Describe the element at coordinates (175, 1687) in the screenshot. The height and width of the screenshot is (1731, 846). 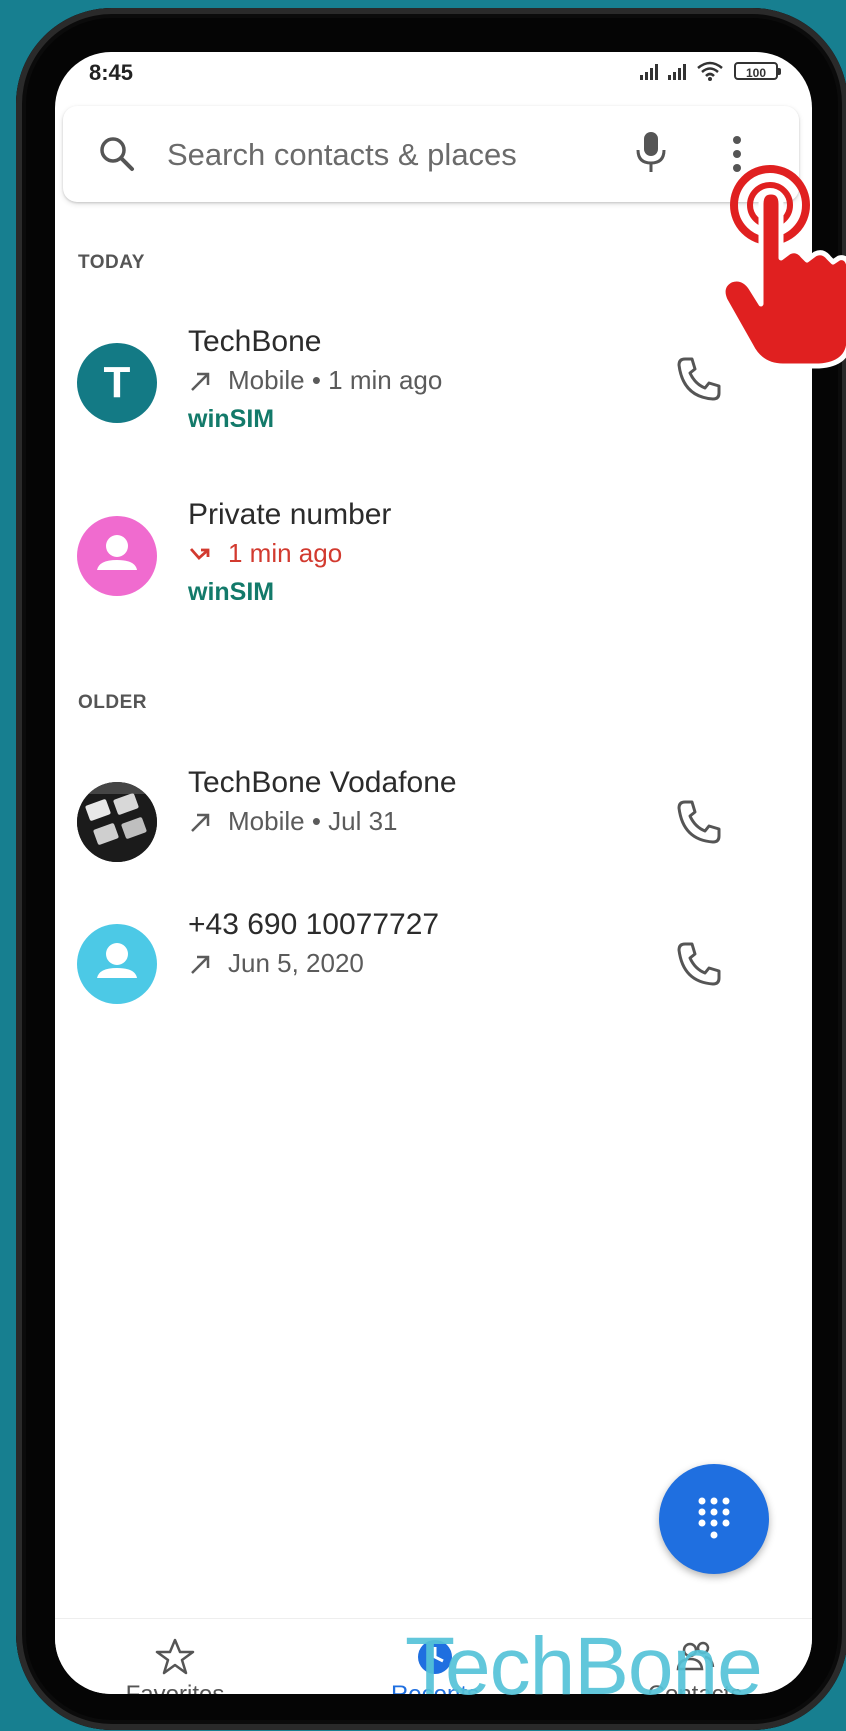
I see `nav-label: Favorites` at that location.